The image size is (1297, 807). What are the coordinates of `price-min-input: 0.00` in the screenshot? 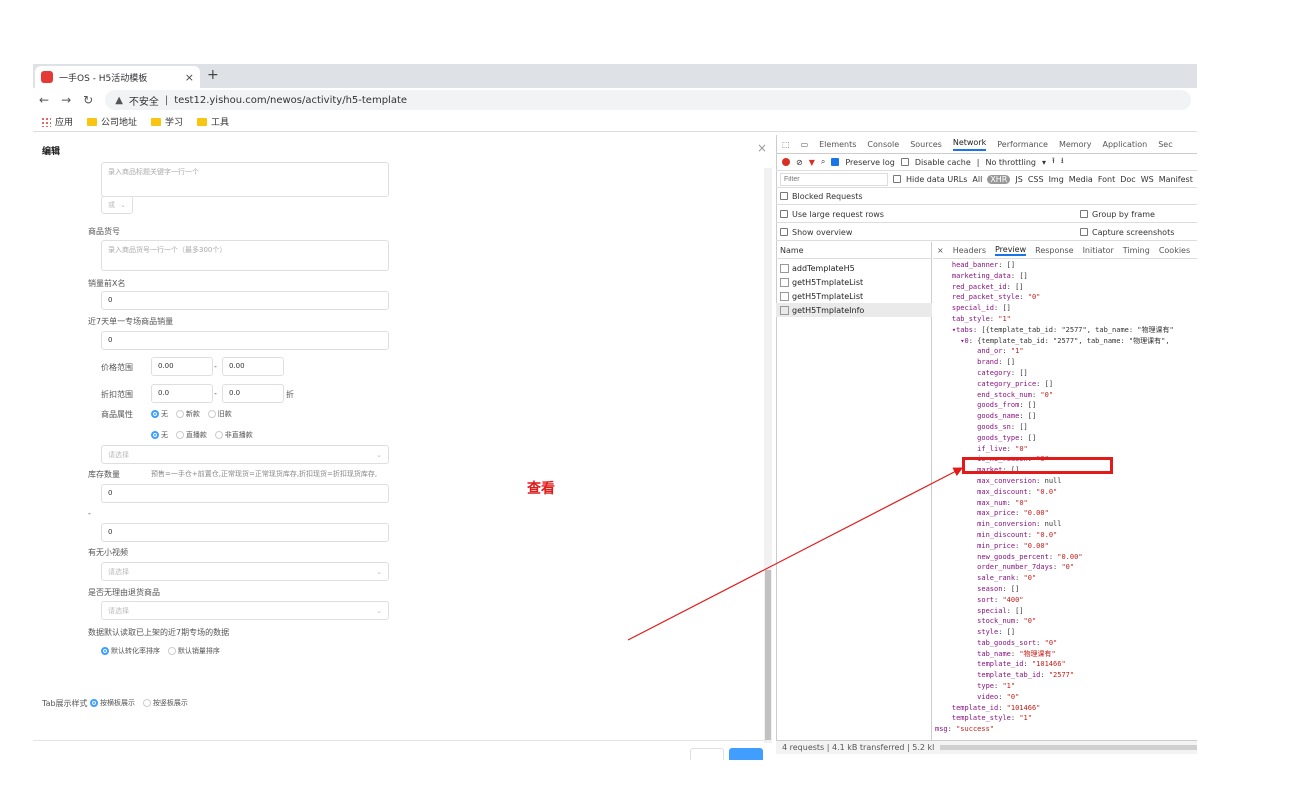 It's located at (182, 366).